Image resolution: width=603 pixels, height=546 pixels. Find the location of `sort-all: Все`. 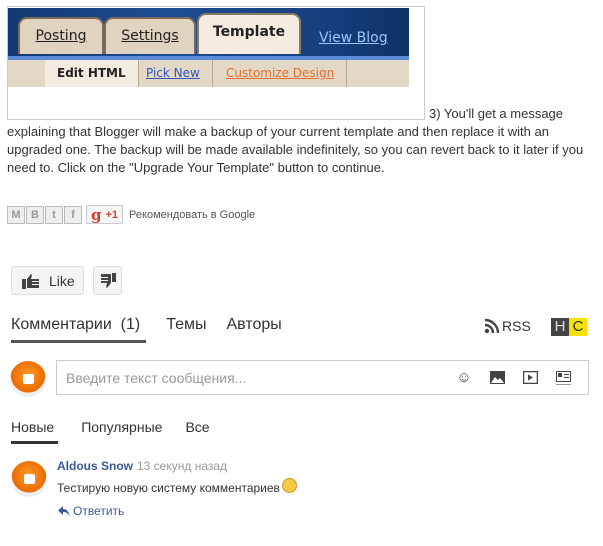

sort-all: Все is located at coordinates (197, 431).